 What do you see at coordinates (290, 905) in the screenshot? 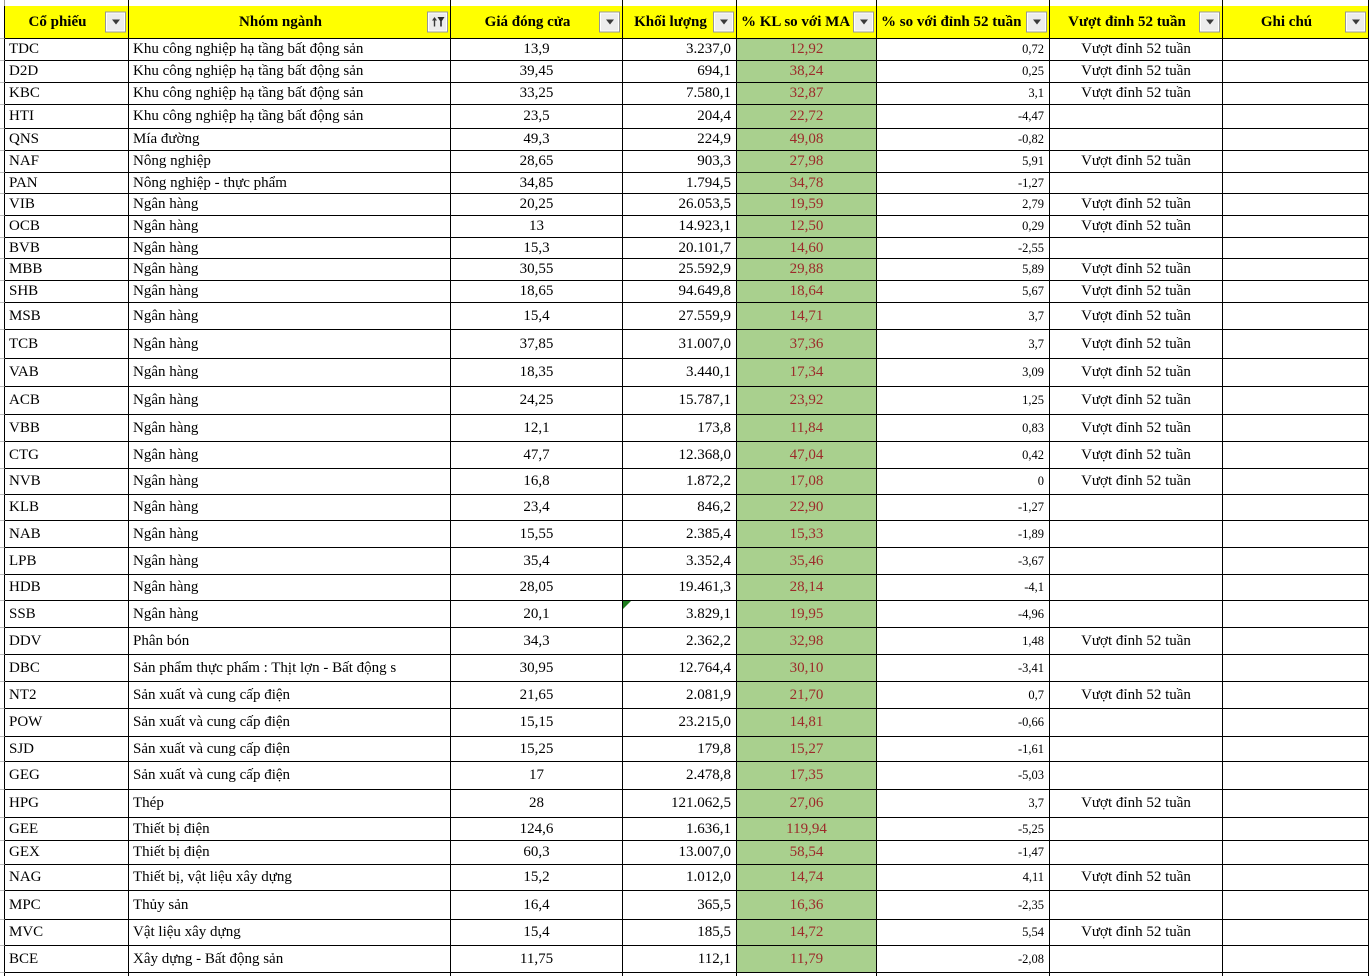
I see `cell-industry: Thủy sản` at bounding box center [290, 905].